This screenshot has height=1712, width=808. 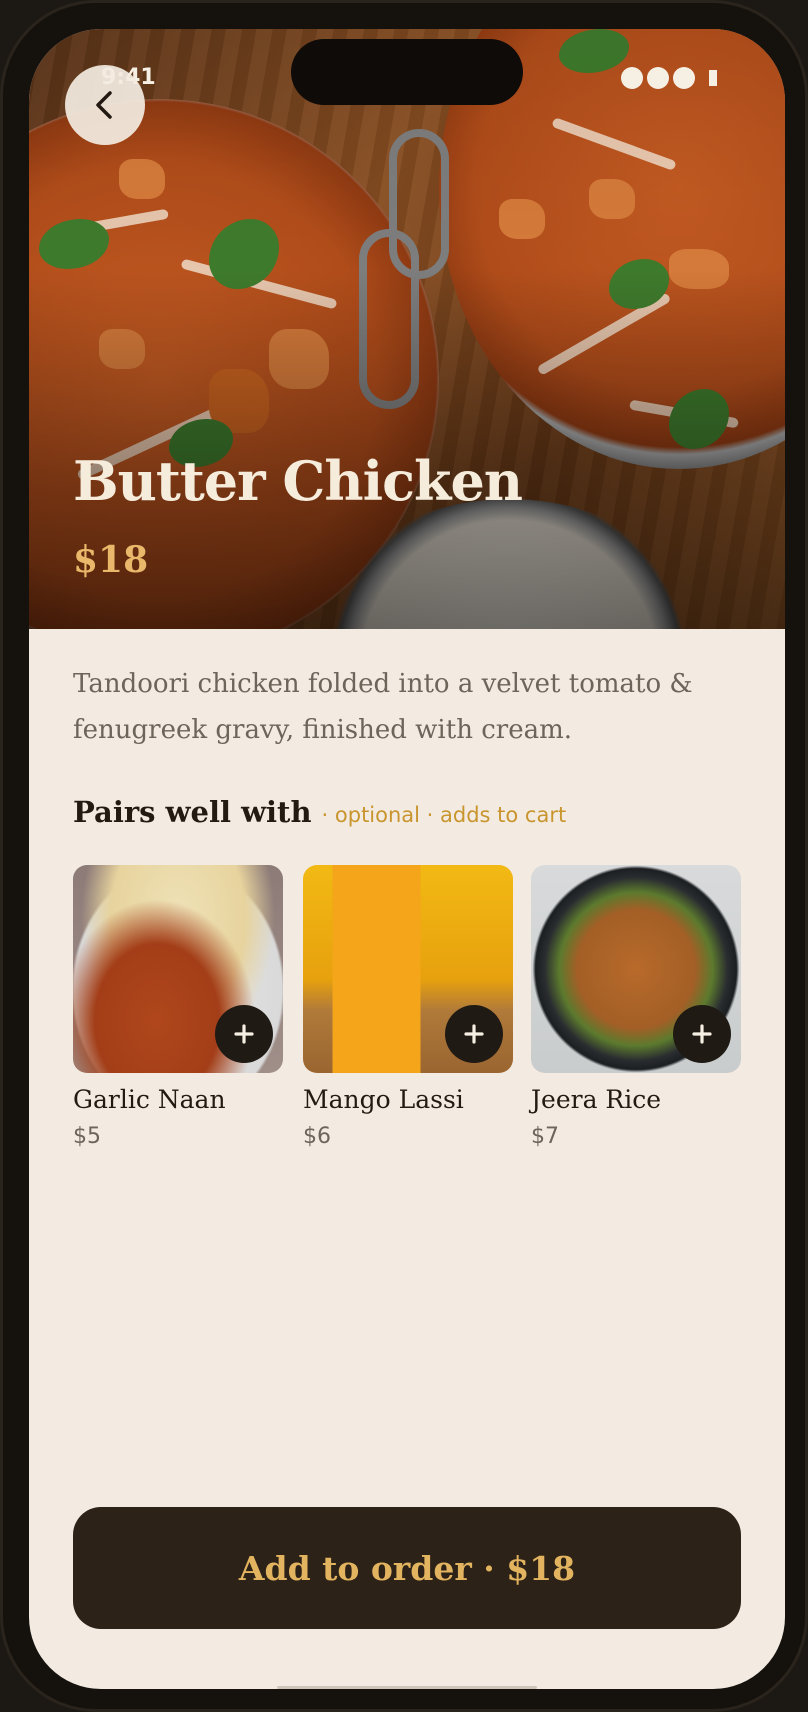 What do you see at coordinates (192, 812) in the screenshot?
I see `pairs-title: Pairs well with` at bounding box center [192, 812].